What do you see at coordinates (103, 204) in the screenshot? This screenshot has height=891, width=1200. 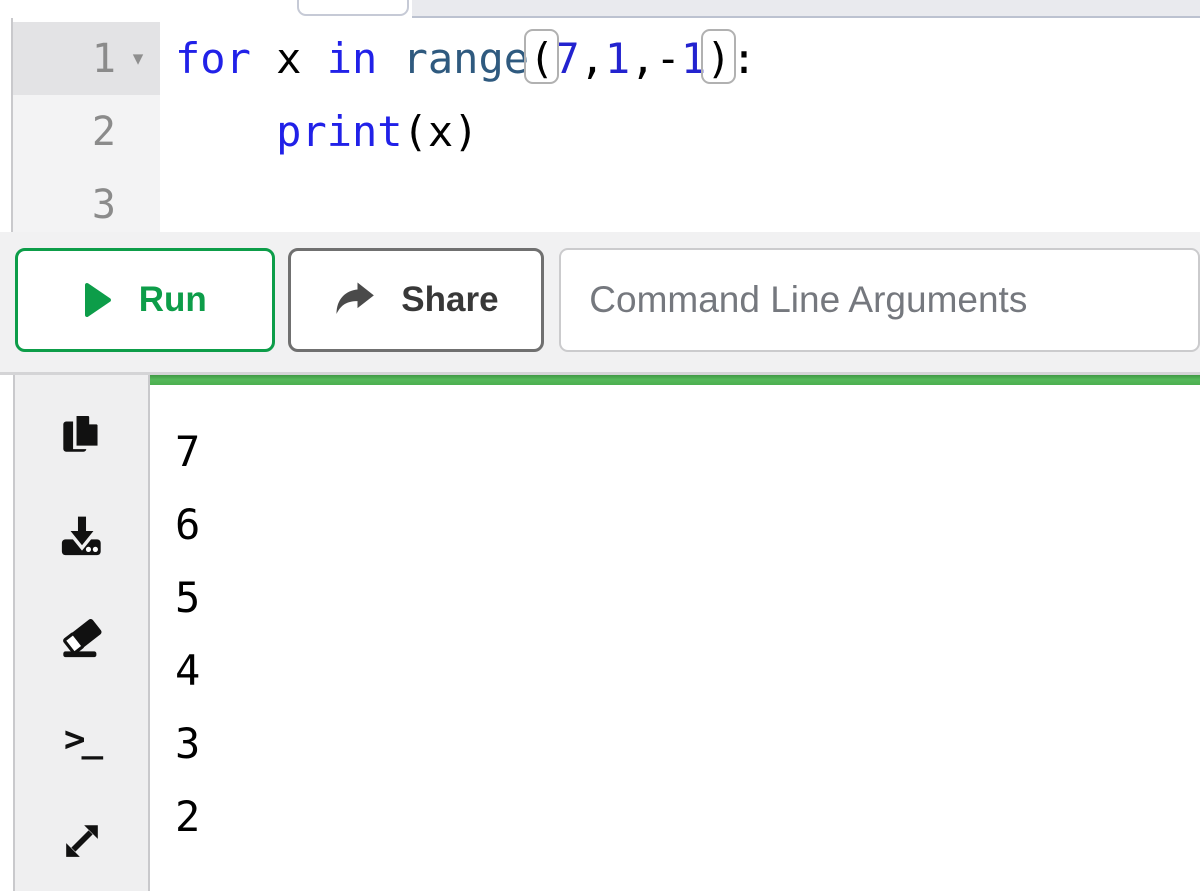 I see `line-number: 3` at bounding box center [103, 204].